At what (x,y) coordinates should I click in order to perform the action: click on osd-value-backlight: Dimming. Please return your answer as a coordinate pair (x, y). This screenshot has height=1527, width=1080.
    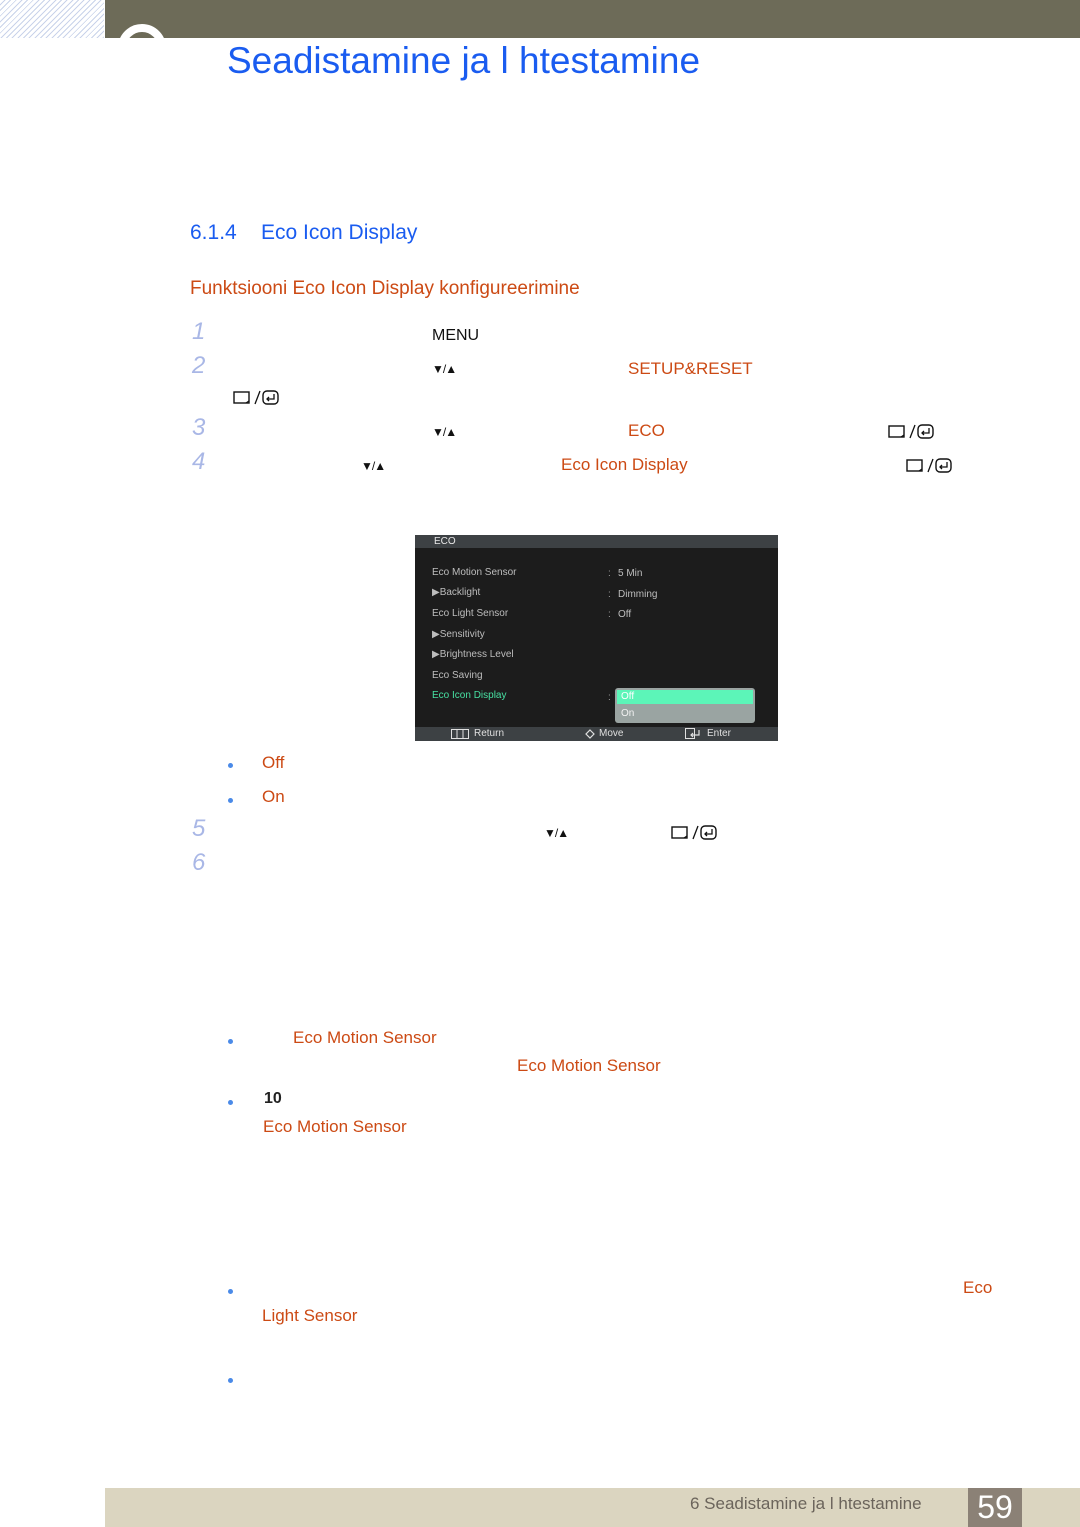
    Looking at the image, I should click on (638, 594).